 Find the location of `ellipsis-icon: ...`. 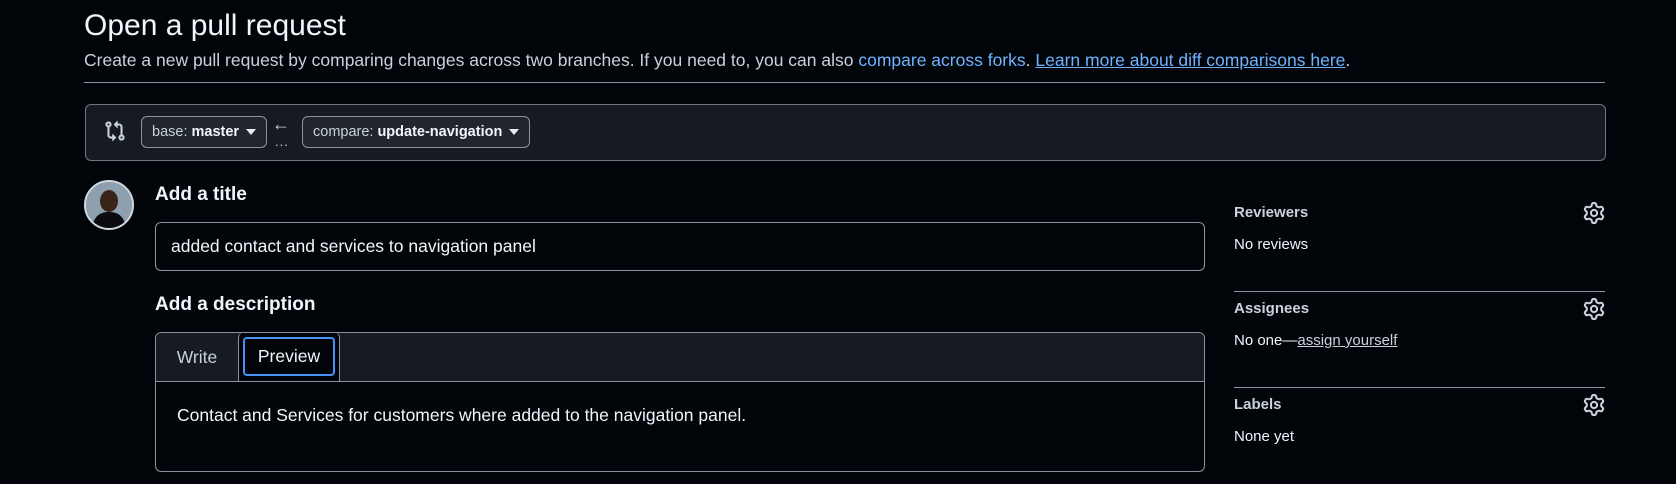

ellipsis-icon: ... is located at coordinates (282, 141).